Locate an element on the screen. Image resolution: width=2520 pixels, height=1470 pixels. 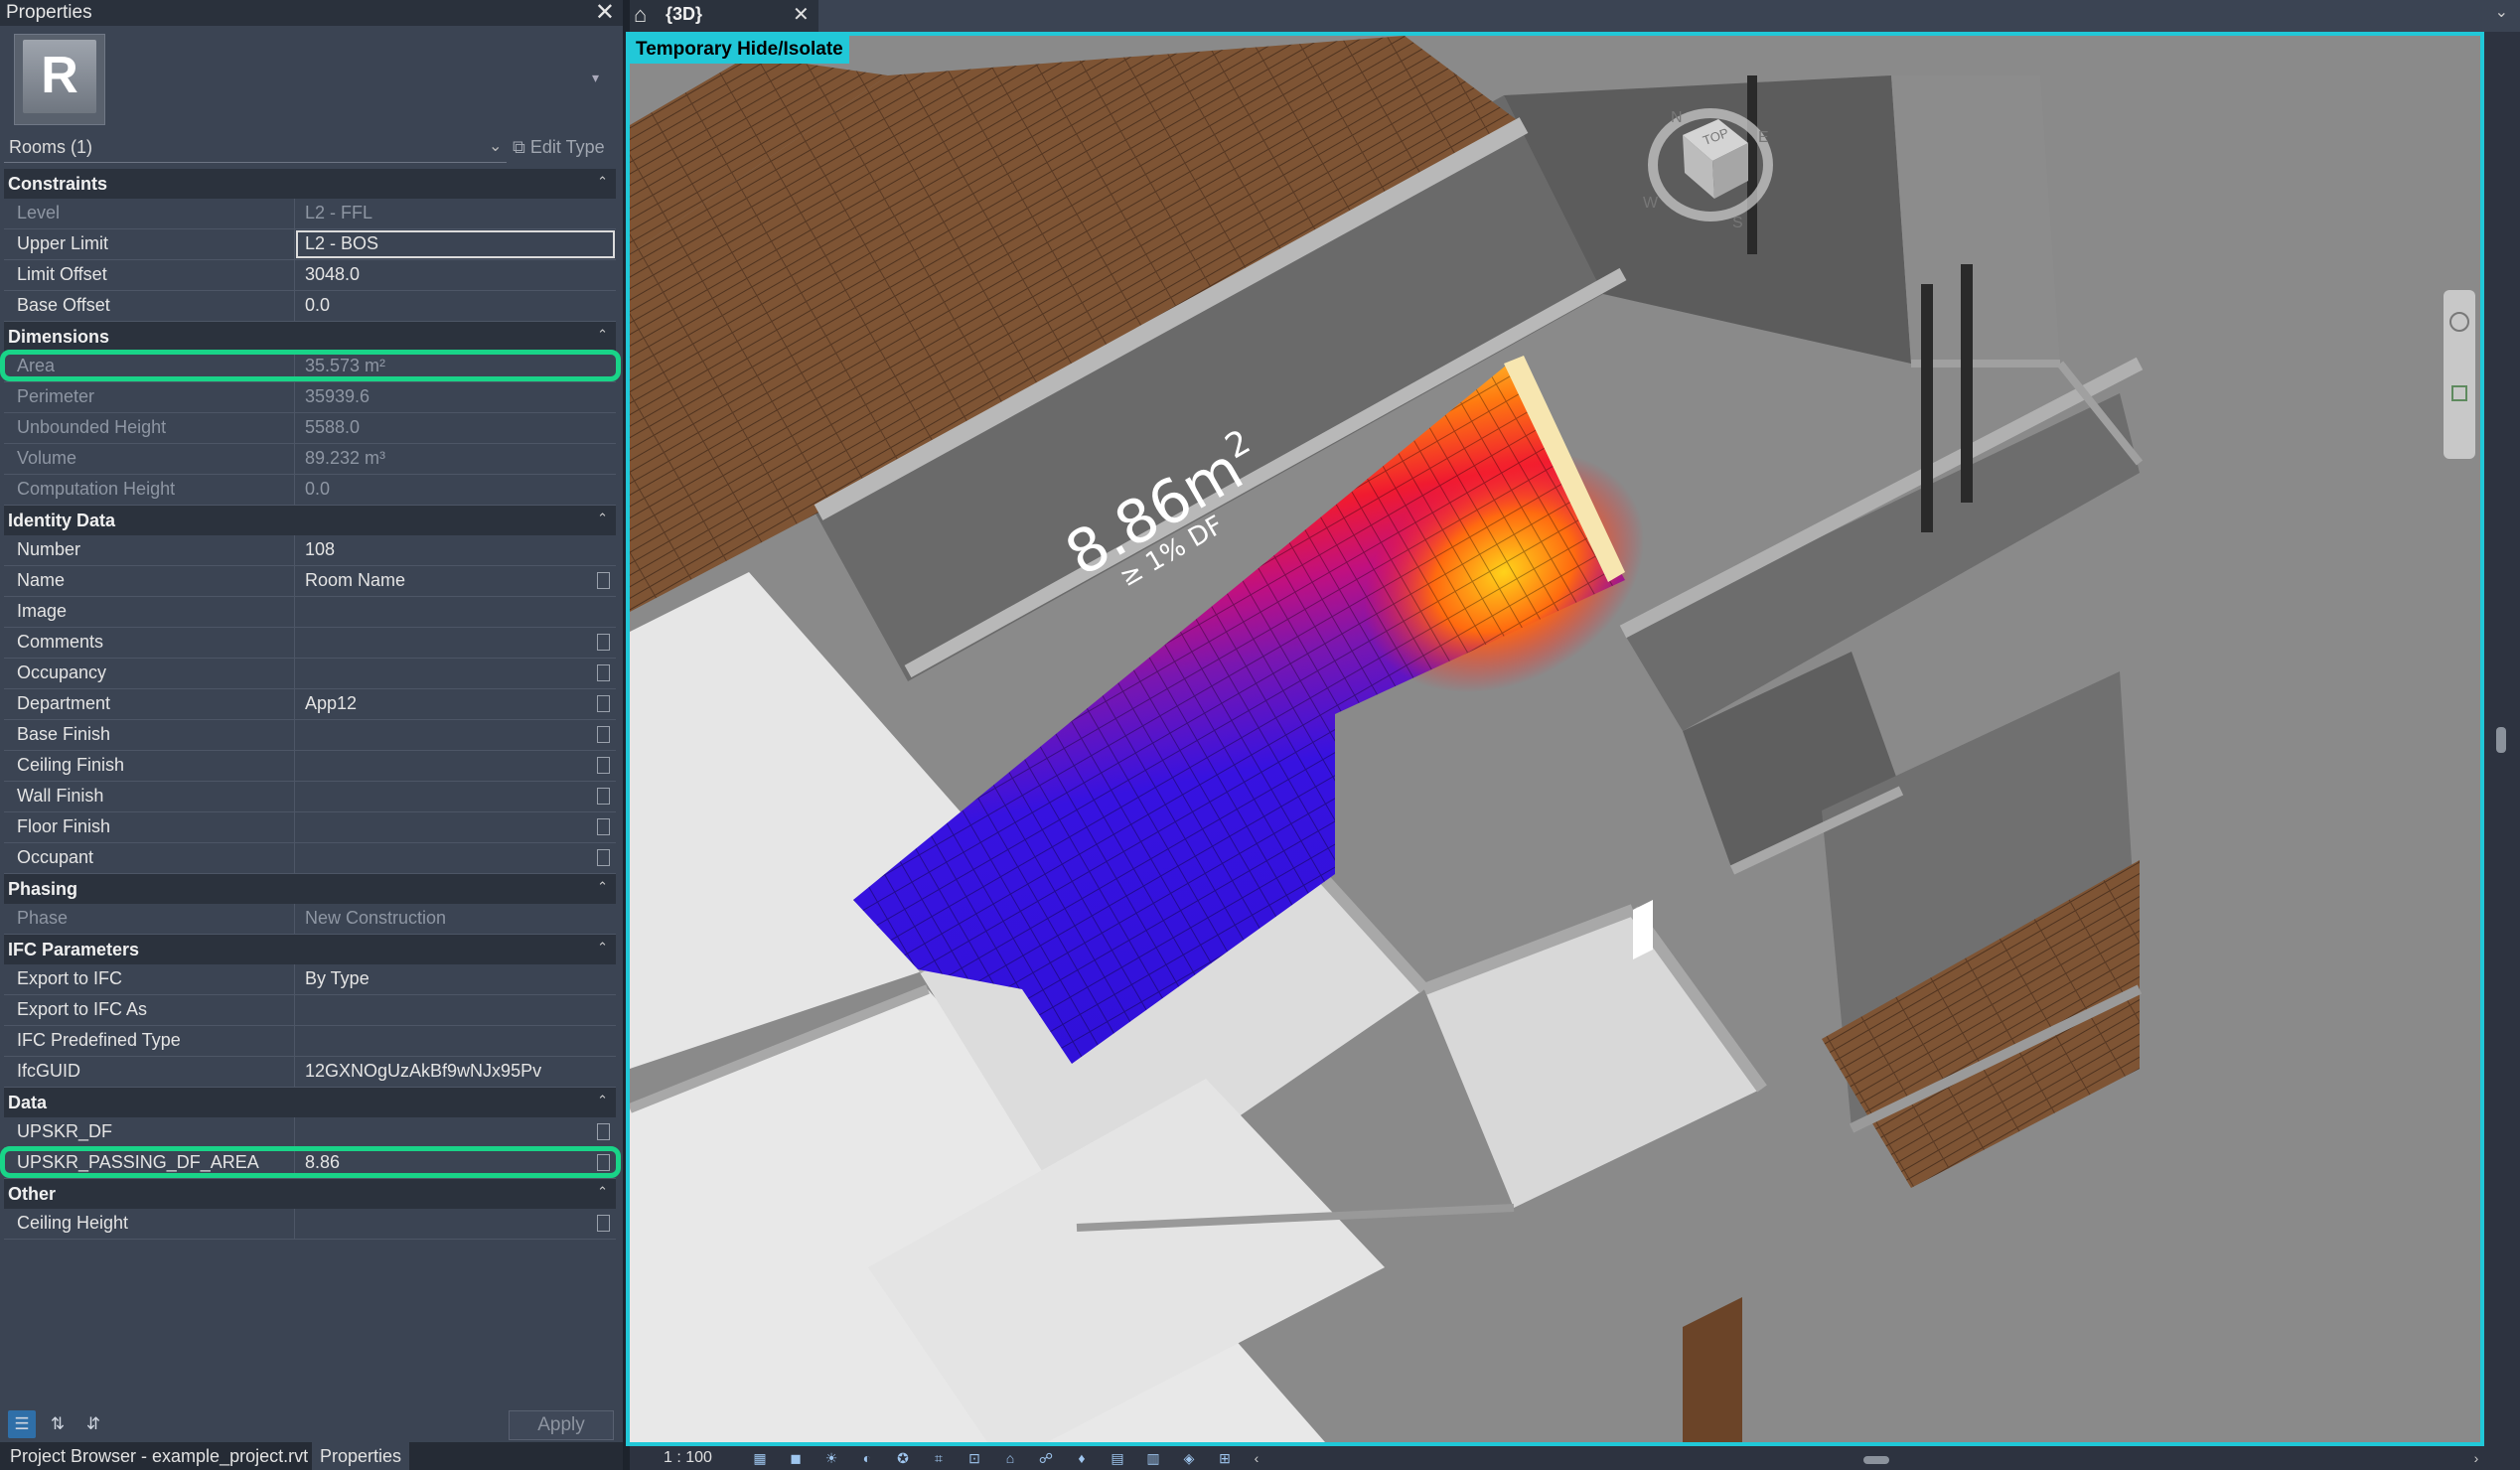
property-row: Ceiling Height is located at coordinates (310, 1224).